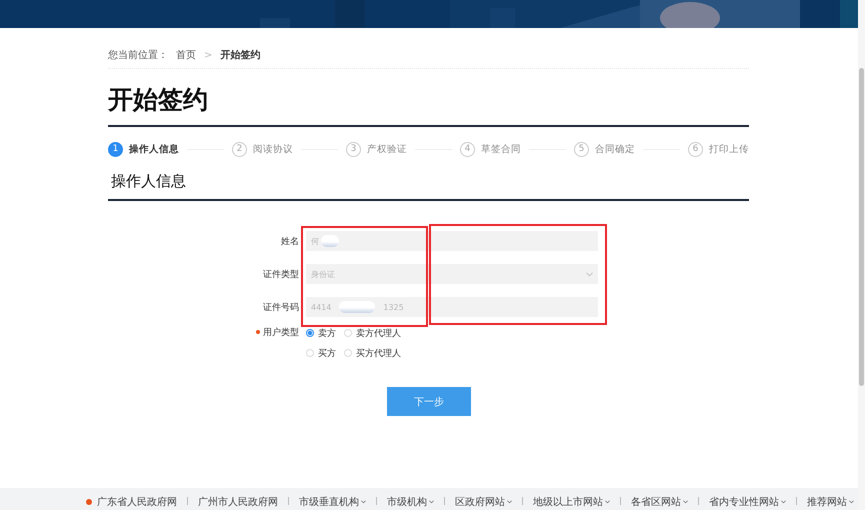 This screenshot has height=510, width=865. I want to click on step-number: 5, so click(581, 149).